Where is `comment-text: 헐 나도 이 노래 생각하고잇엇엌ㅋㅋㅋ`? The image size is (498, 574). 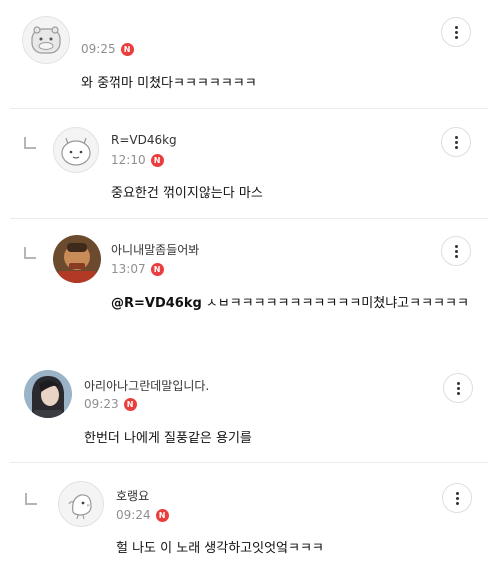
comment-text: 헐 나도 이 노래 생각하고잇엇엌ㅋㅋㅋ is located at coordinates (220, 548).